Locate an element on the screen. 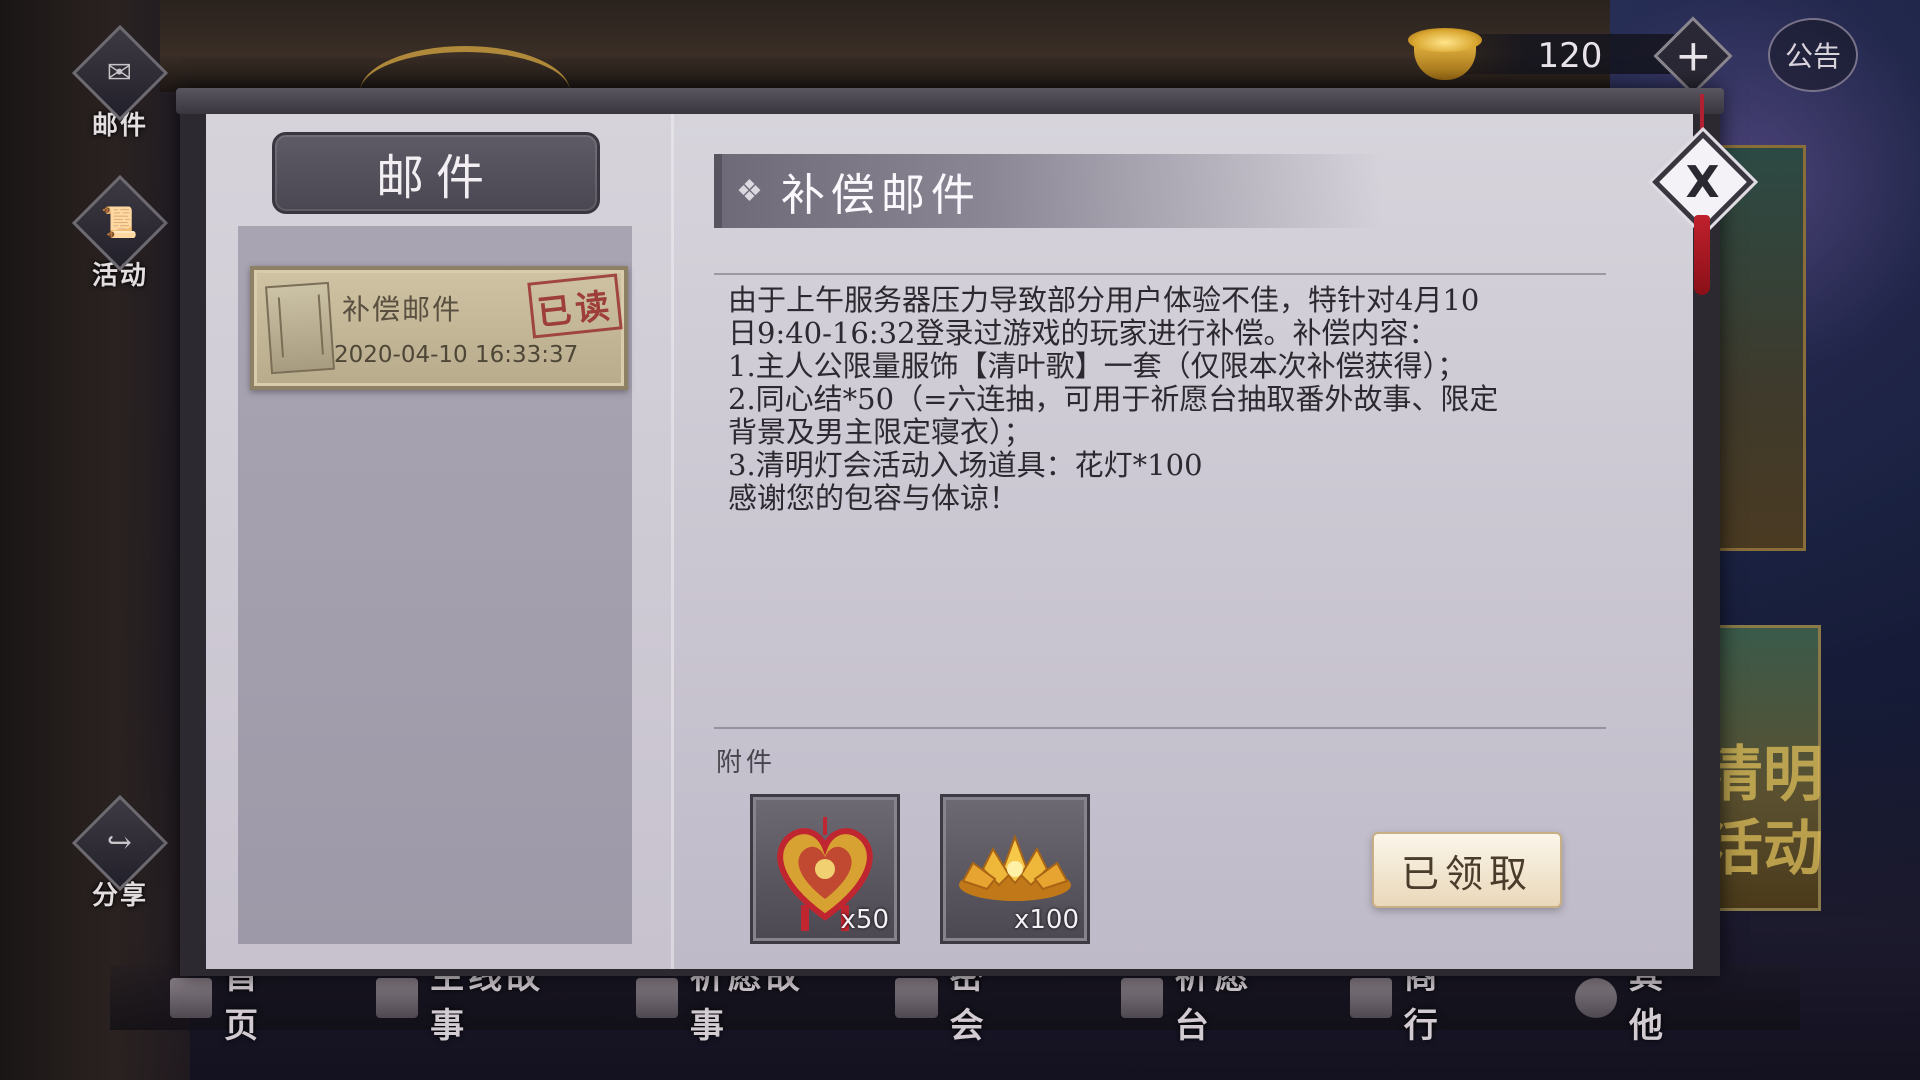 The width and height of the screenshot is (1920, 1080). book-icon is located at coordinates (397, 997).